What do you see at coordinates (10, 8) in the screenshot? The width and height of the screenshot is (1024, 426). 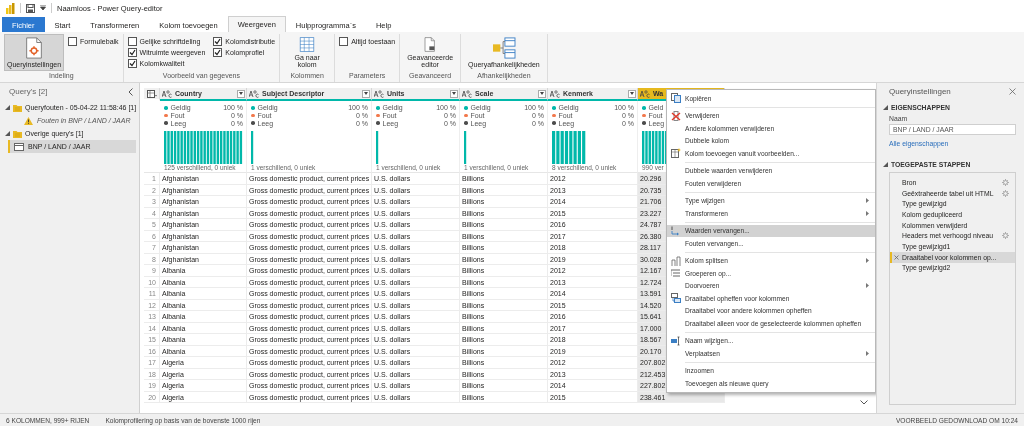 I see `bar-chart-logo-icon` at bounding box center [10, 8].